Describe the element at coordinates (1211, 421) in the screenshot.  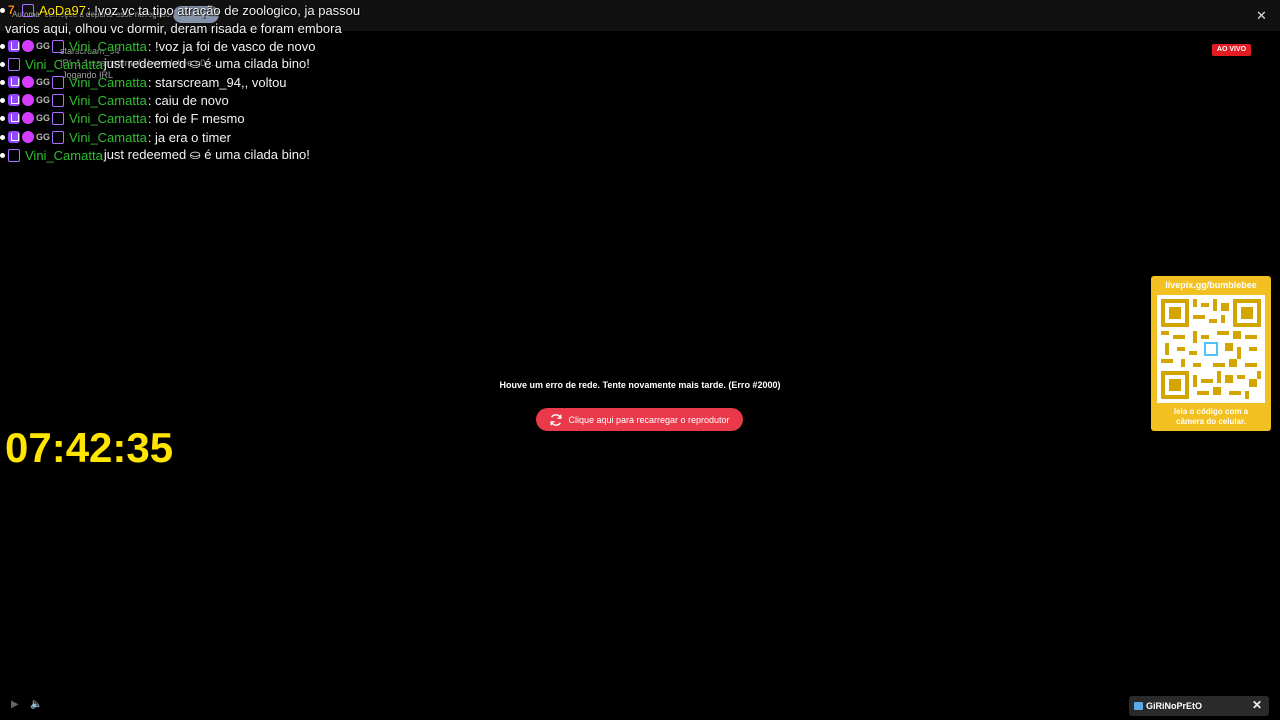
I see `qr-caption-line: câmera do celular.` at that location.